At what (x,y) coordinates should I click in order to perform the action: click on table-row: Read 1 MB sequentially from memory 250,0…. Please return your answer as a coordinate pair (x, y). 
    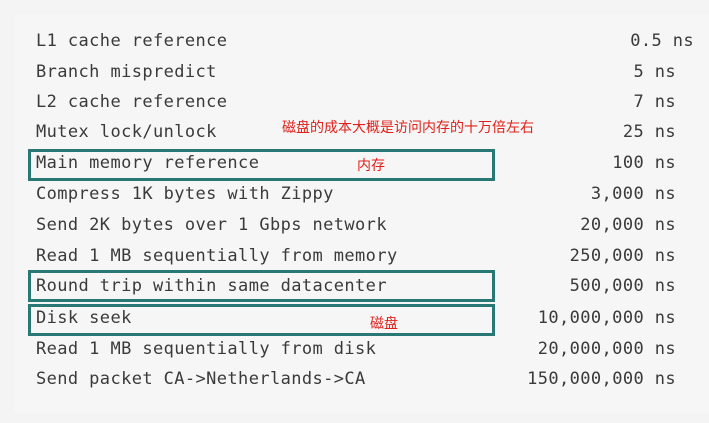
    Looking at the image, I should click on (356, 259).